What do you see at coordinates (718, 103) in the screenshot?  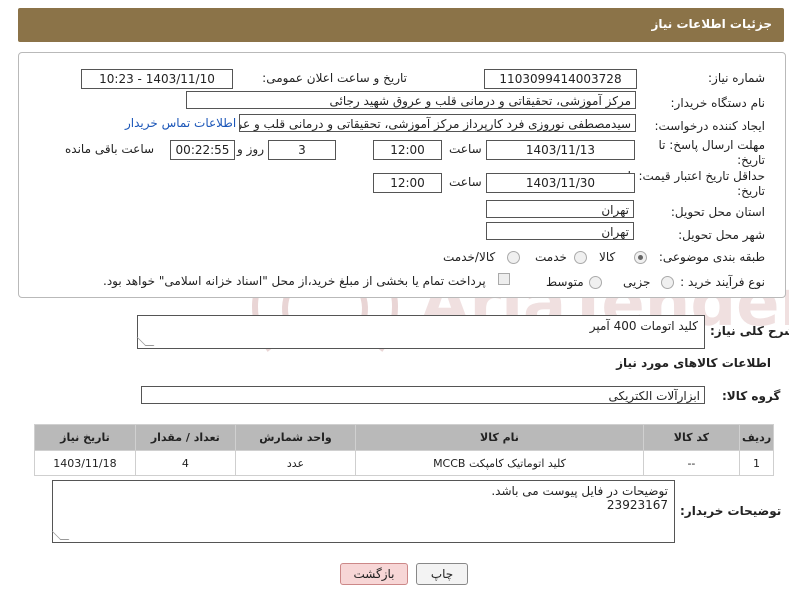 I see `buyer-label: نام دستگاه خریدار:` at bounding box center [718, 103].